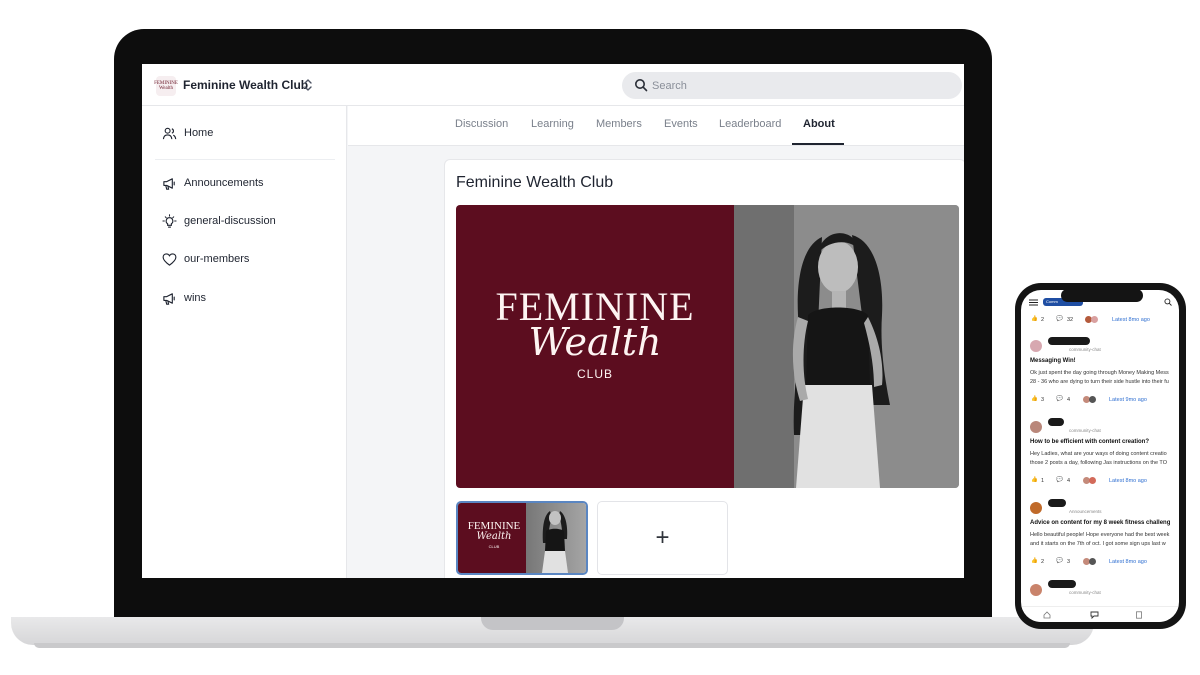 This screenshot has width=1200, height=675. What do you see at coordinates (555, 542) in the screenshot?
I see `thumbnail-portrait` at bounding box center [555, 542].